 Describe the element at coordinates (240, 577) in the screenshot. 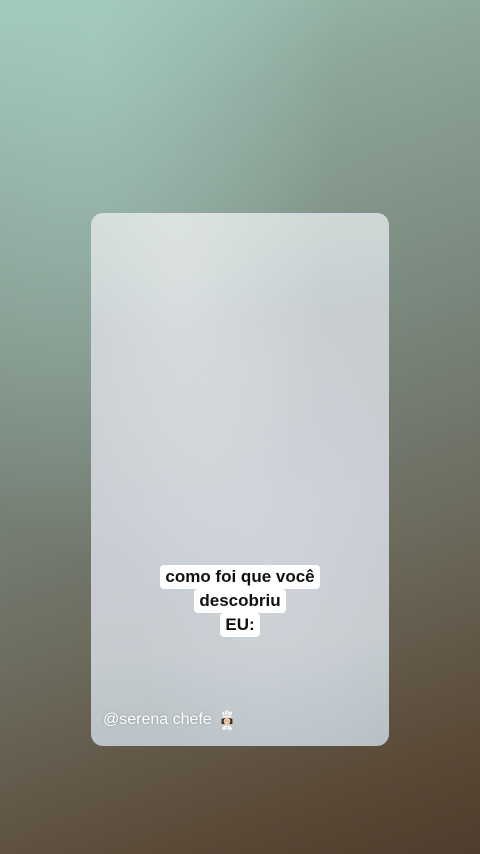

I see `caption-line-1: como foi que você` at that location.